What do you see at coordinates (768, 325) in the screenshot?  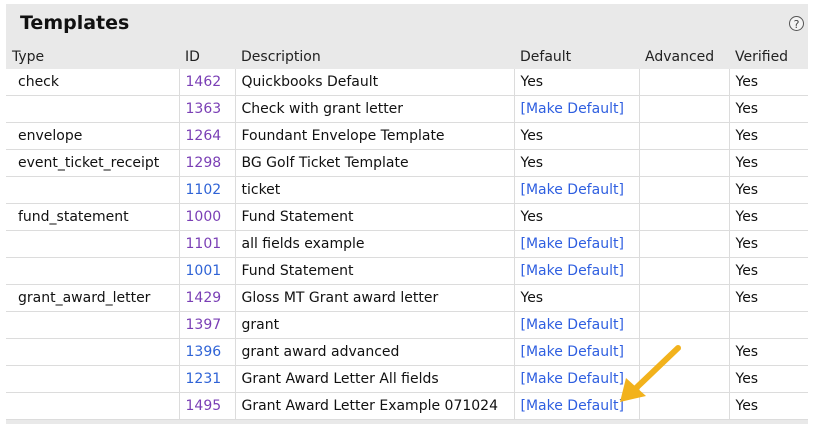 I see `verified-cell` at bounding box center [768, 325].